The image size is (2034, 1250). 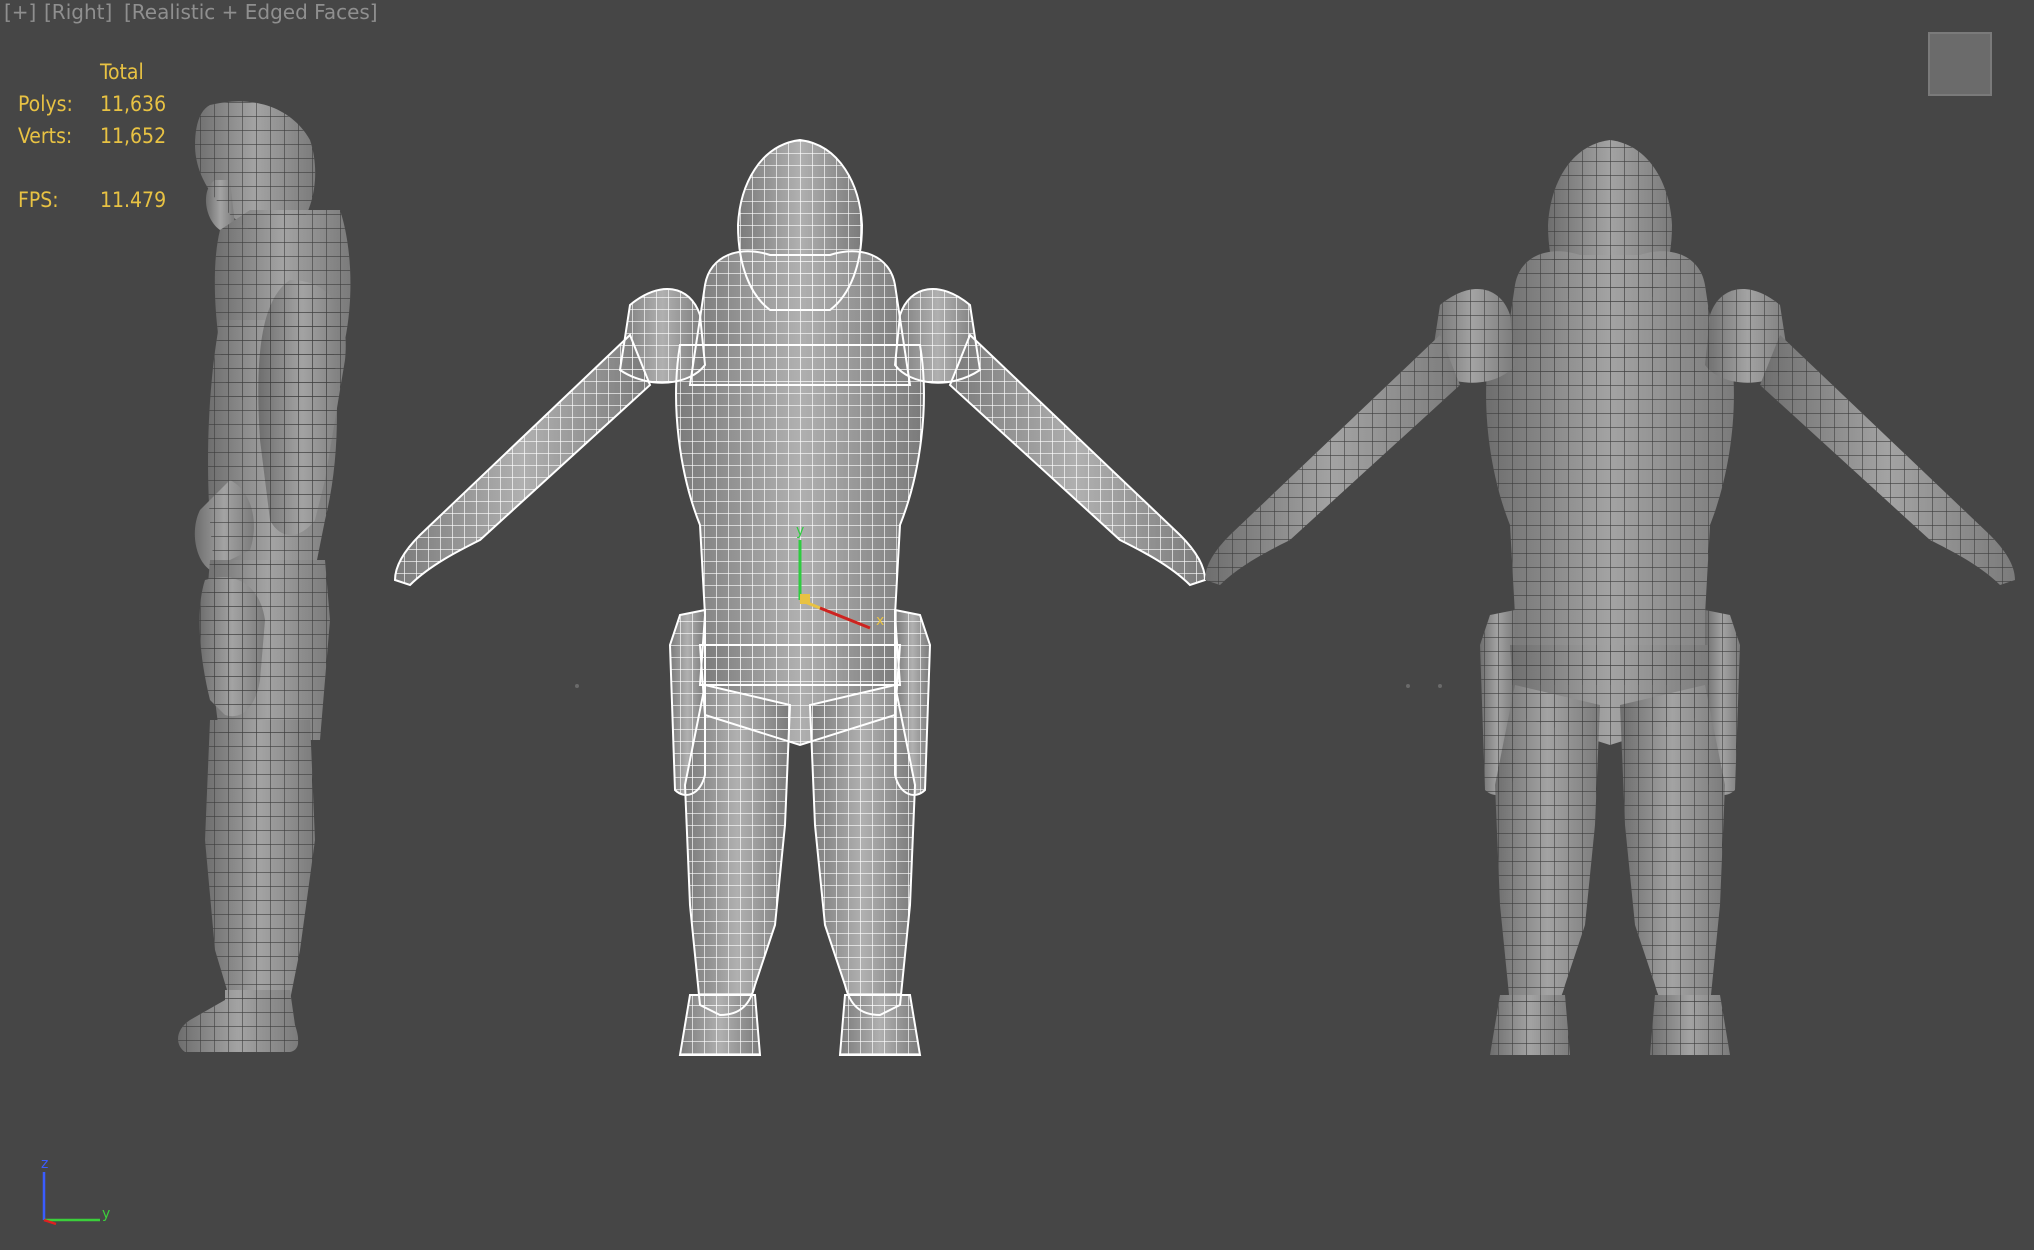 I want to click on viewport-menu-plus: [+], so click(x=20, y=13).